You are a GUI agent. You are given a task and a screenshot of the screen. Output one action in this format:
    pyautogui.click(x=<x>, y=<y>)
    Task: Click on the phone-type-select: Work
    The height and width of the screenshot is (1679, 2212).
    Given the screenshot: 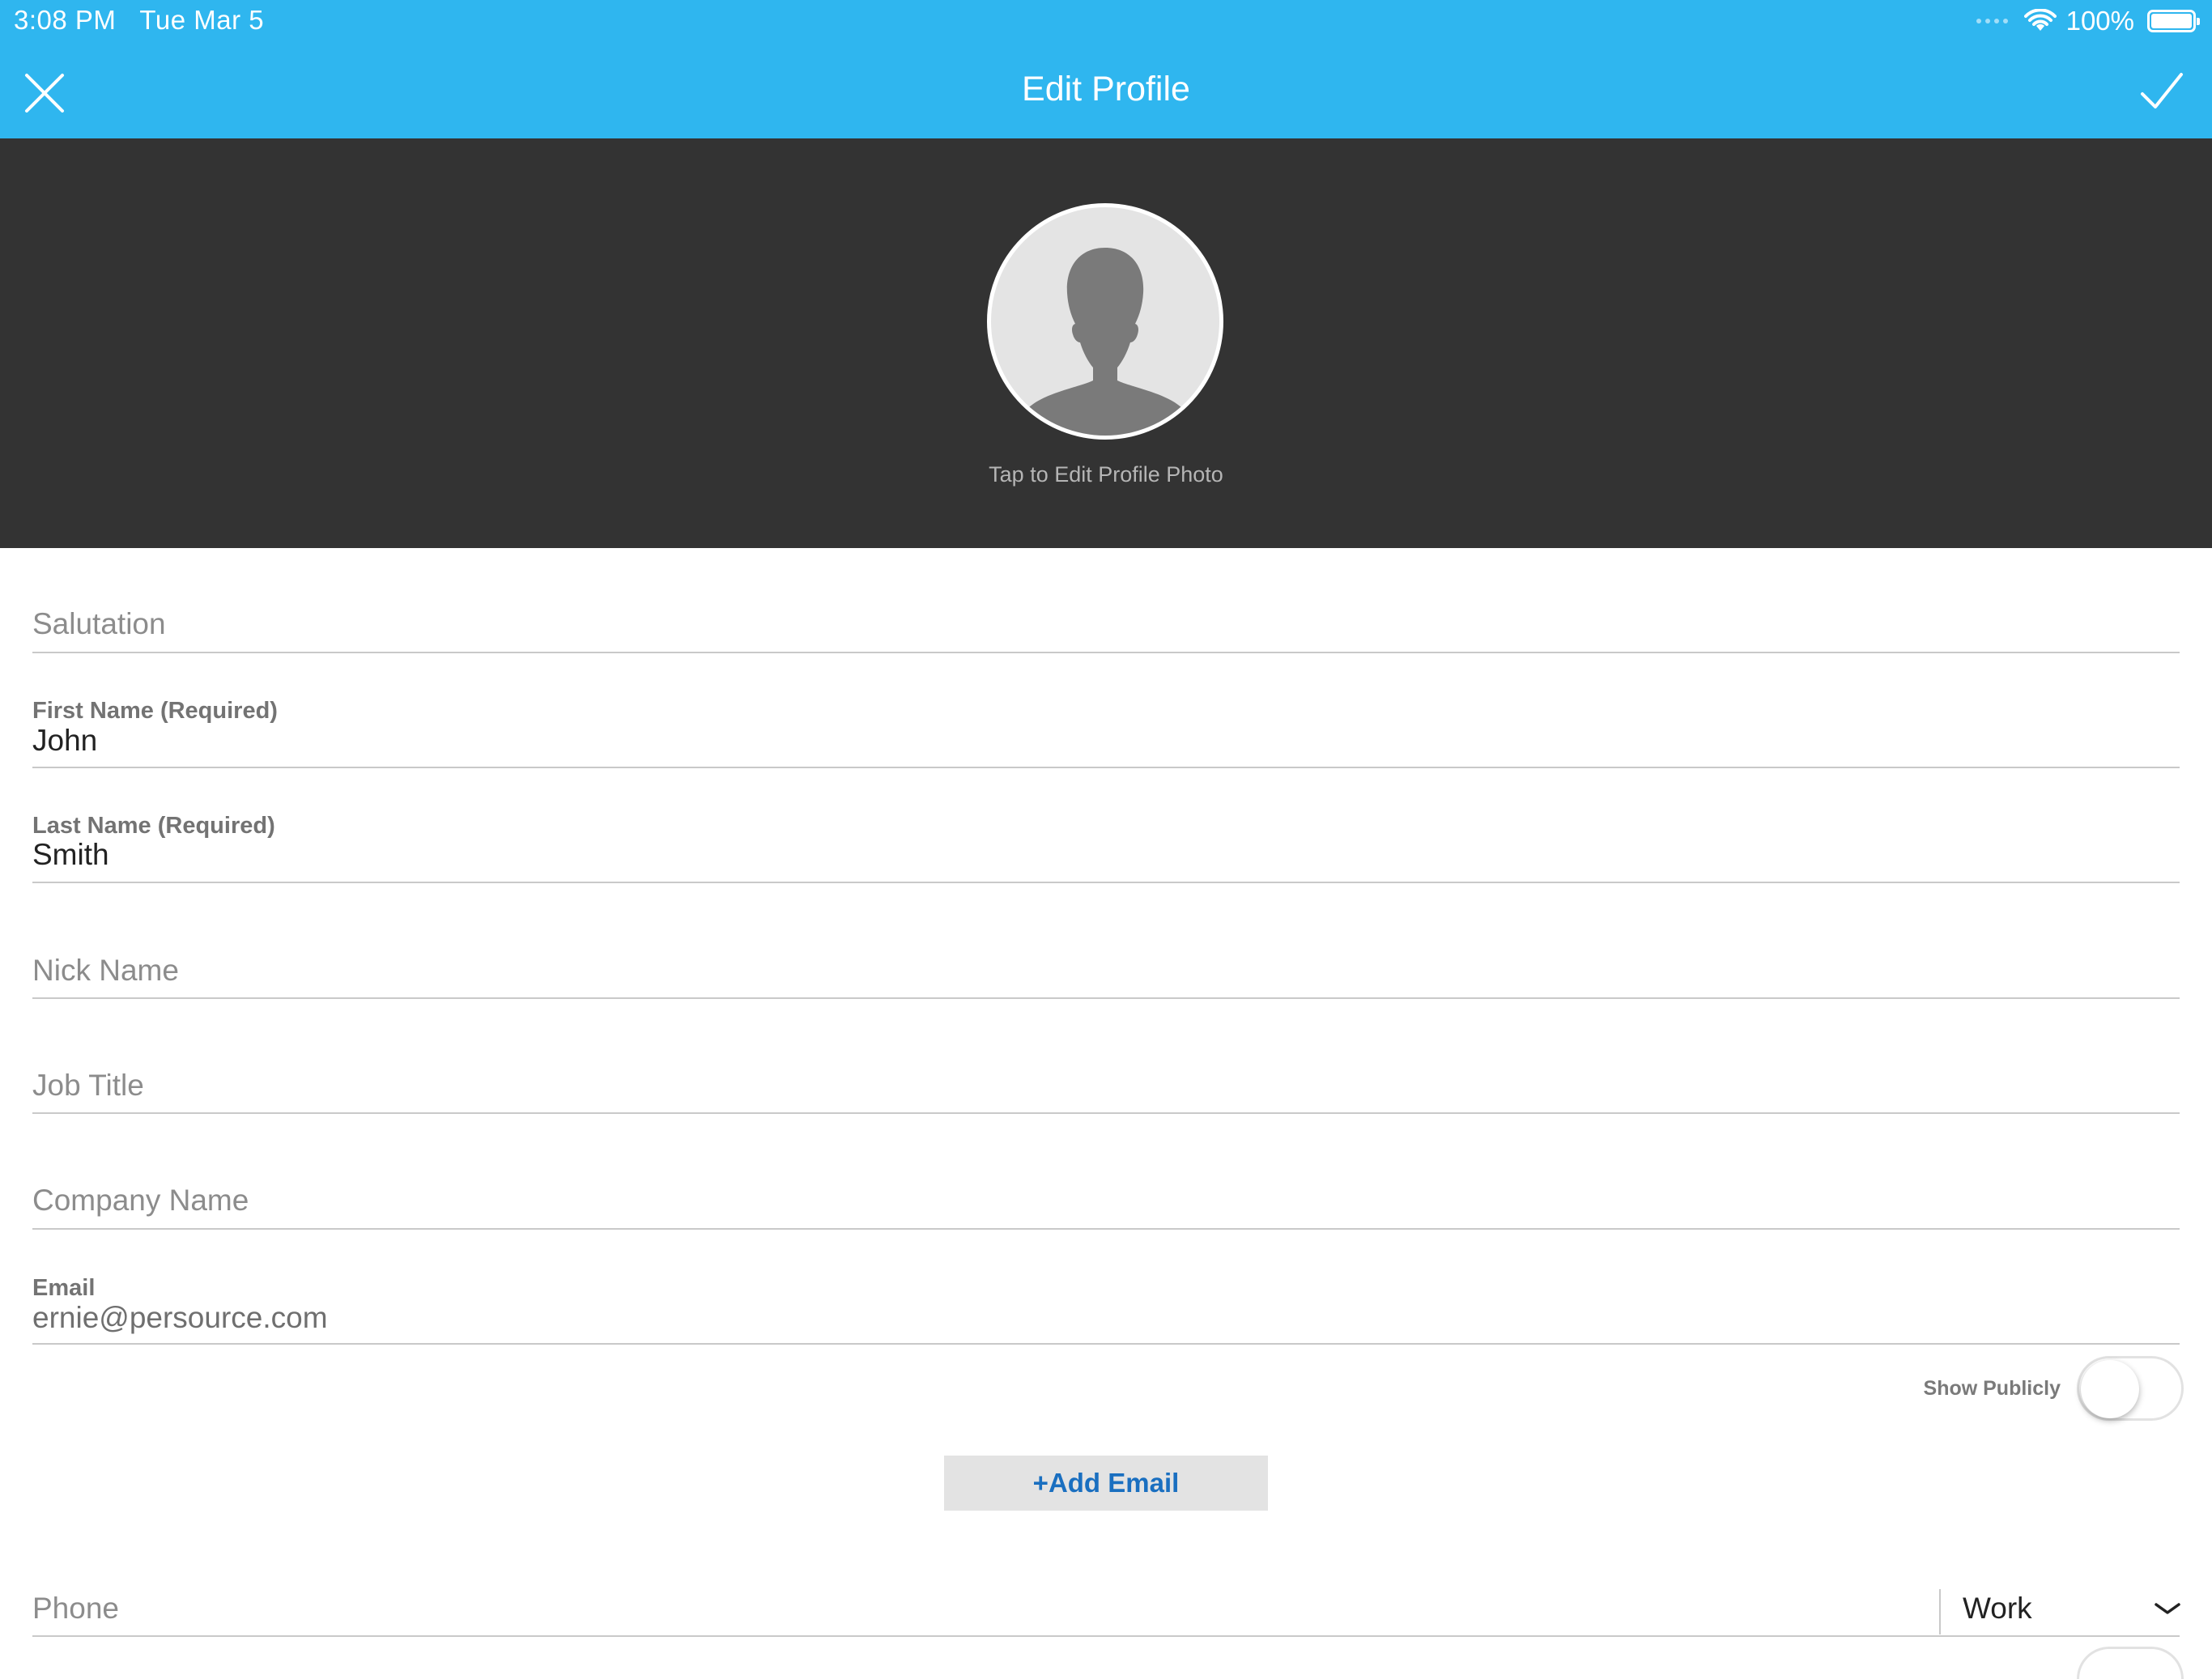 What is the action you would take?
    pyautogui.click(x=2072, y=1609)
    